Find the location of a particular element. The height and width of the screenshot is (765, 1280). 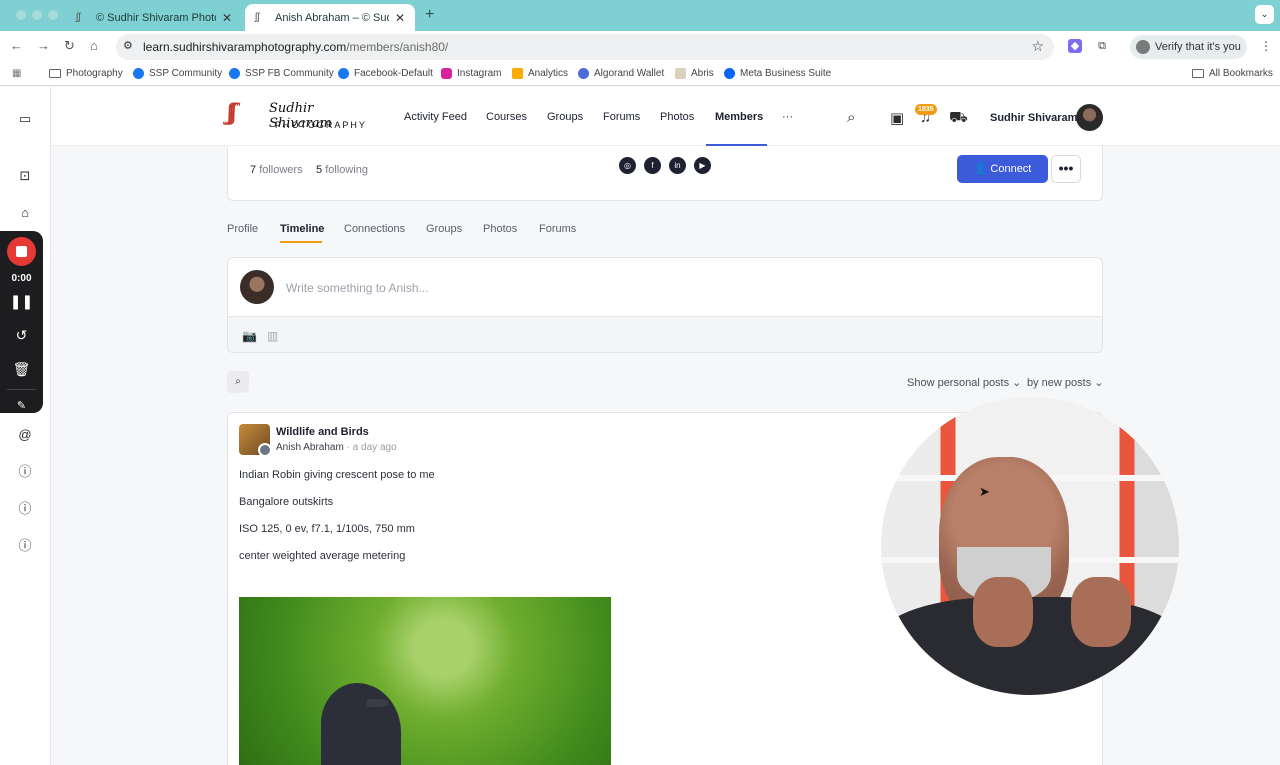

sidebar-toggle-icon: ▭ is located at coordinates (25, 119).